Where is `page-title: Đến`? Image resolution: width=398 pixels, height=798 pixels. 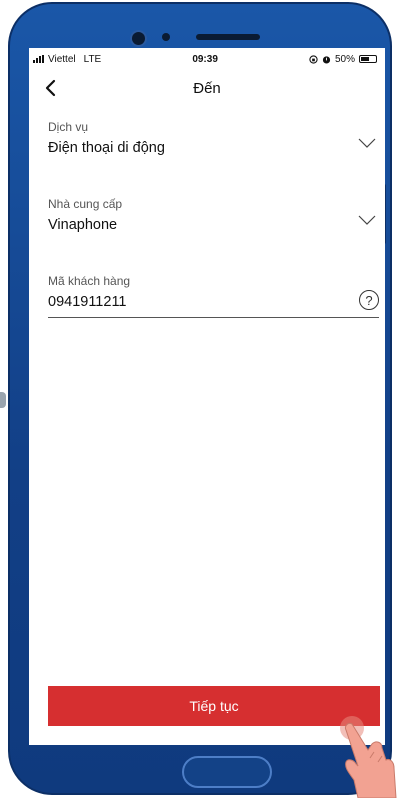
page-title: Đến is located at coordinates (207, 88).